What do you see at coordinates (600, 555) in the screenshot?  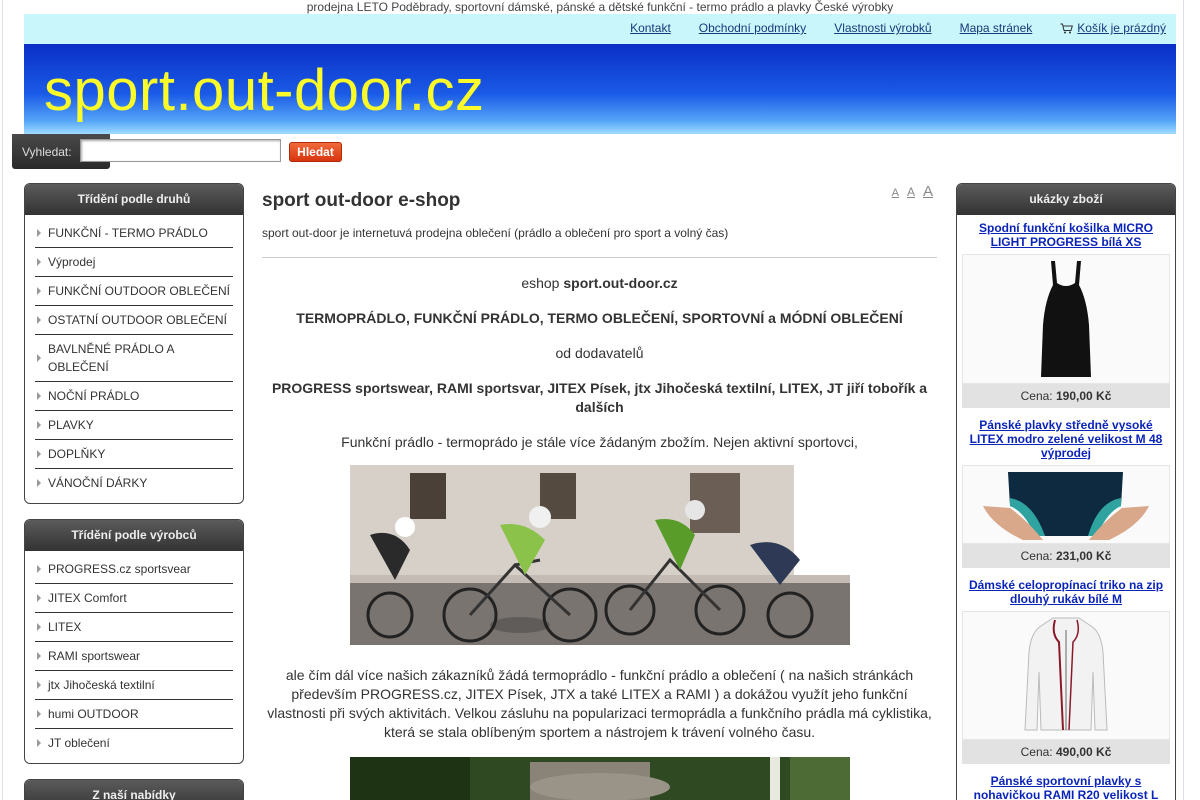 I see `cyclists-photo` at bounding box center [600, 555].